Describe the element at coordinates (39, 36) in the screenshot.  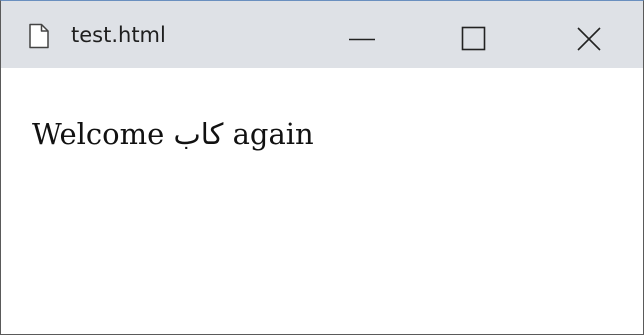
I see `document-icon` at that location.